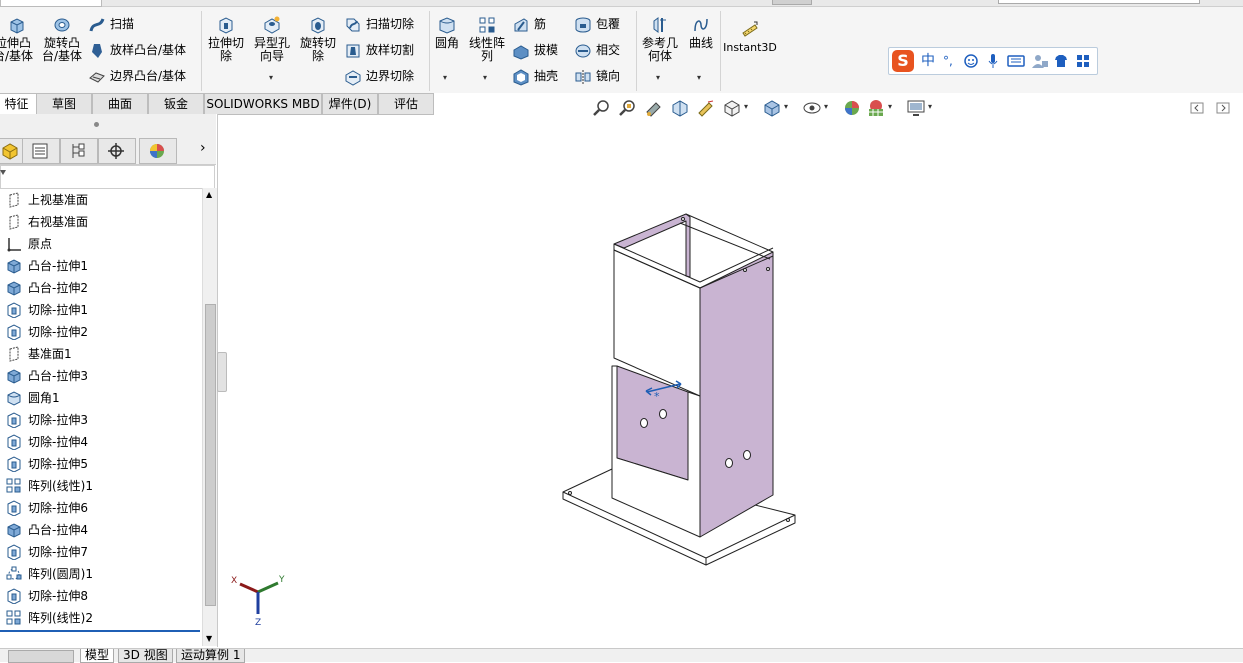  What do you see at coordinates (876, 108) in the screenshot?
I see `apply-scene-icon` at bounding box center [876, 108].